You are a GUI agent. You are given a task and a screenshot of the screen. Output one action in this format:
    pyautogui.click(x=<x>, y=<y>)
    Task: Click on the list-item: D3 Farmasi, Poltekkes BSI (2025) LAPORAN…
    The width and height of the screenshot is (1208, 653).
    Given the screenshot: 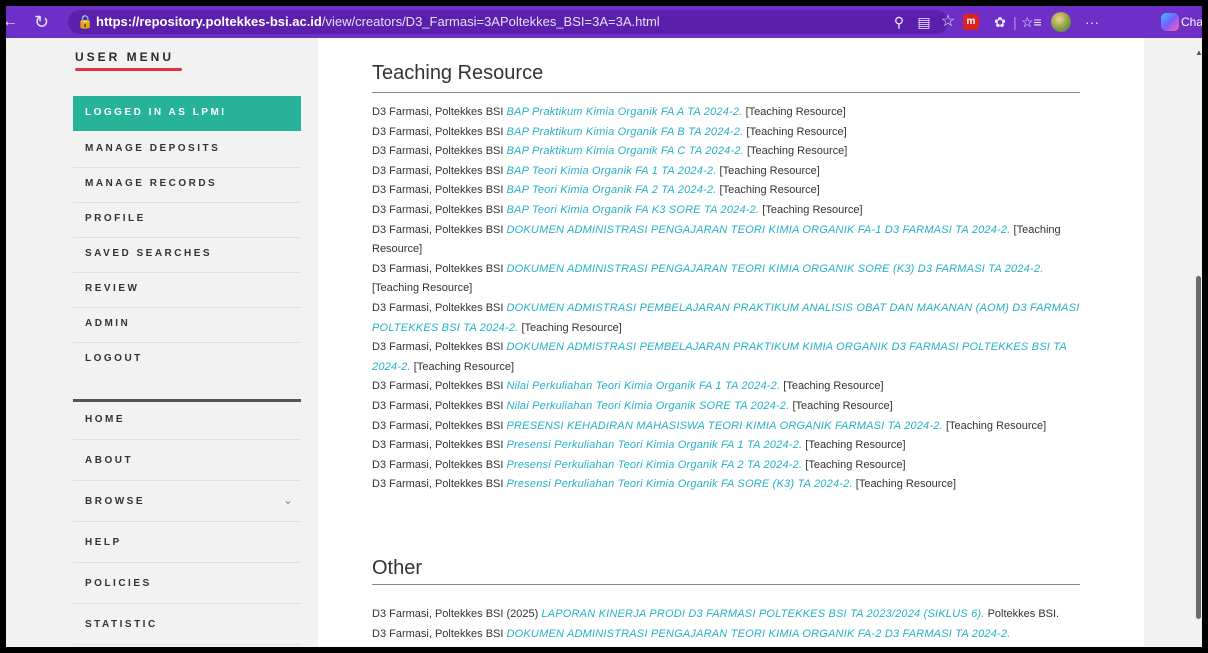 What is the action you would take?
    pyautogui.click(x=716, y=614)
    